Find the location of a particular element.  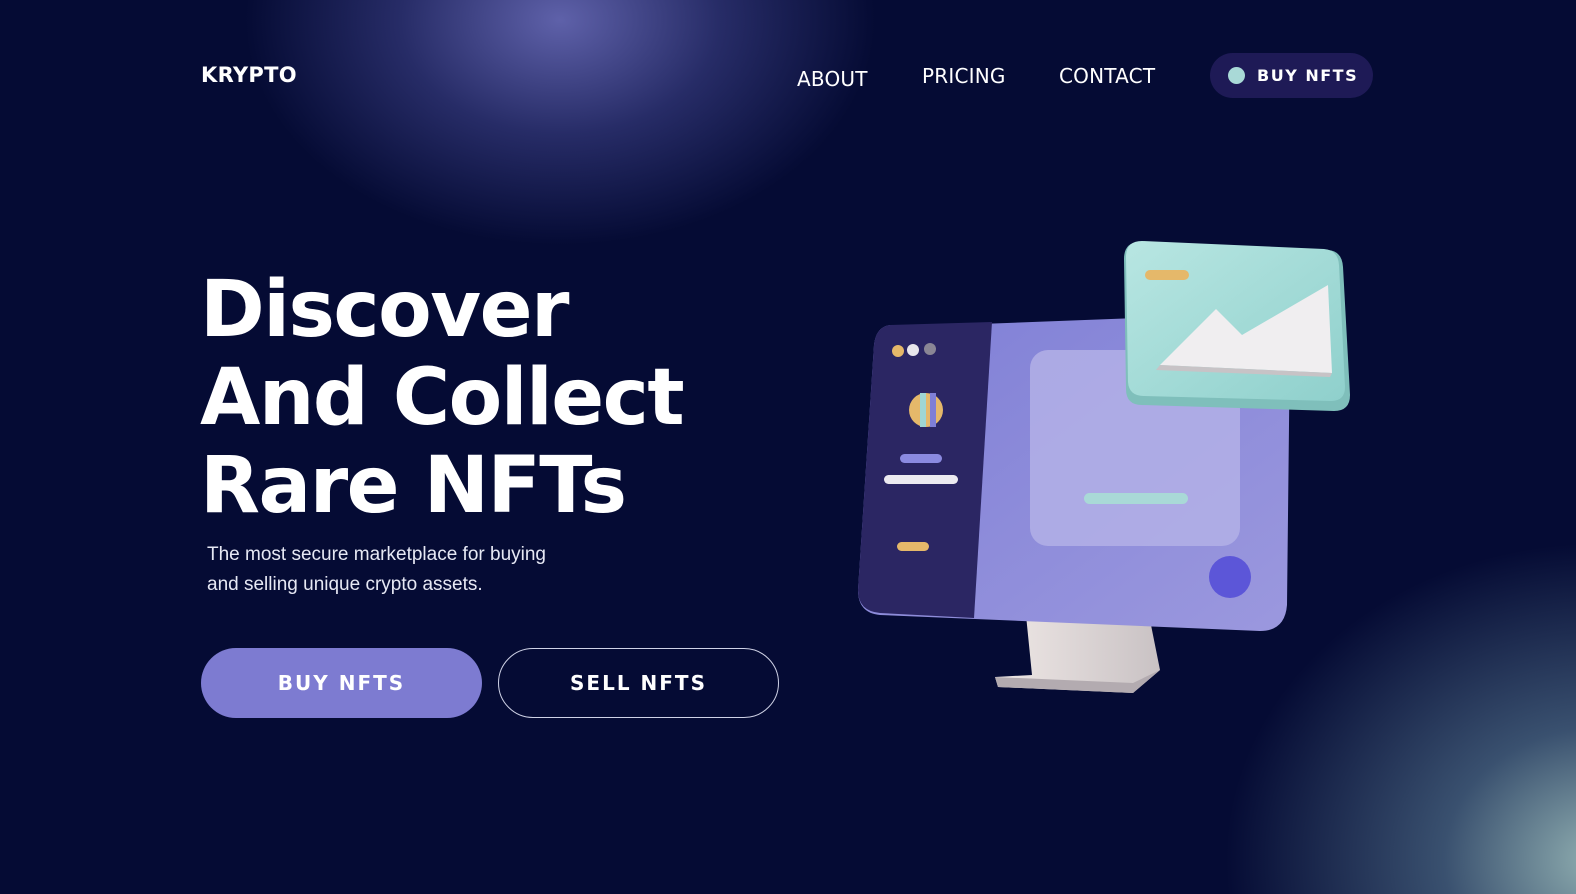

avatar-icon is located at coordinates (926, 410).